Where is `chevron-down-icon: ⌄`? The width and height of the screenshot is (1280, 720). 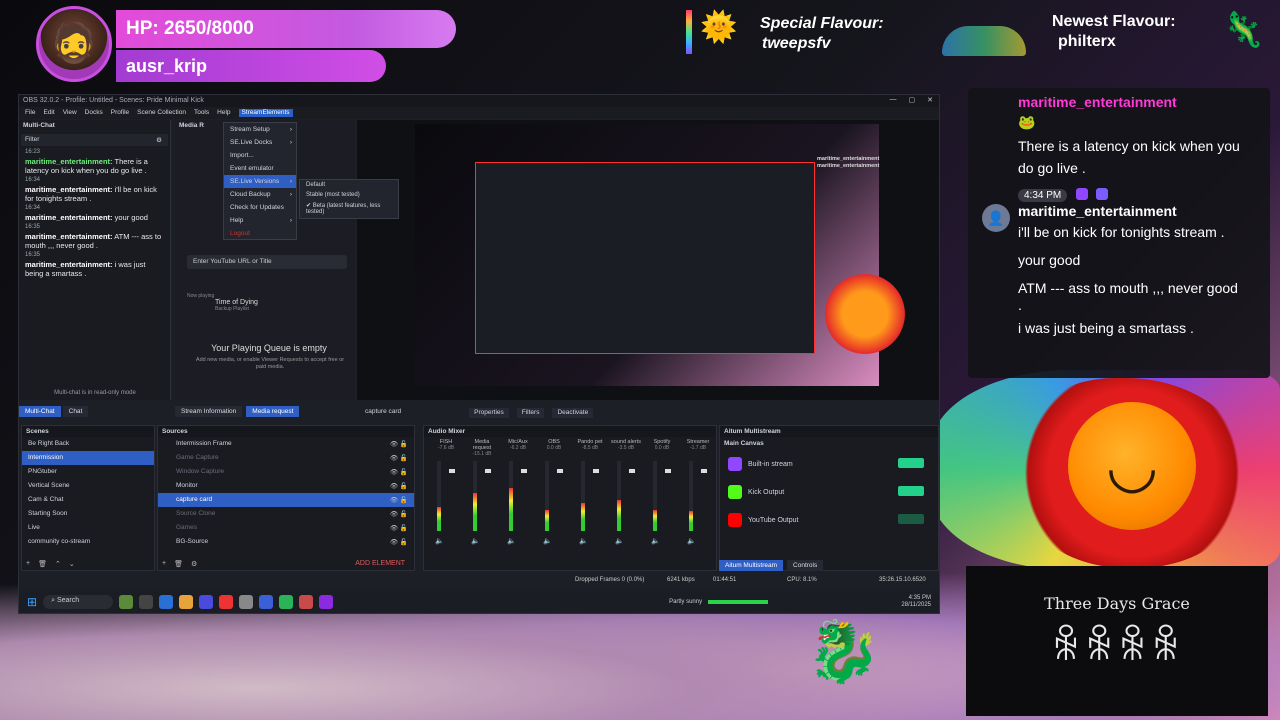 chevron-down-icon: ⌄ is located at coordinates (72, 564).